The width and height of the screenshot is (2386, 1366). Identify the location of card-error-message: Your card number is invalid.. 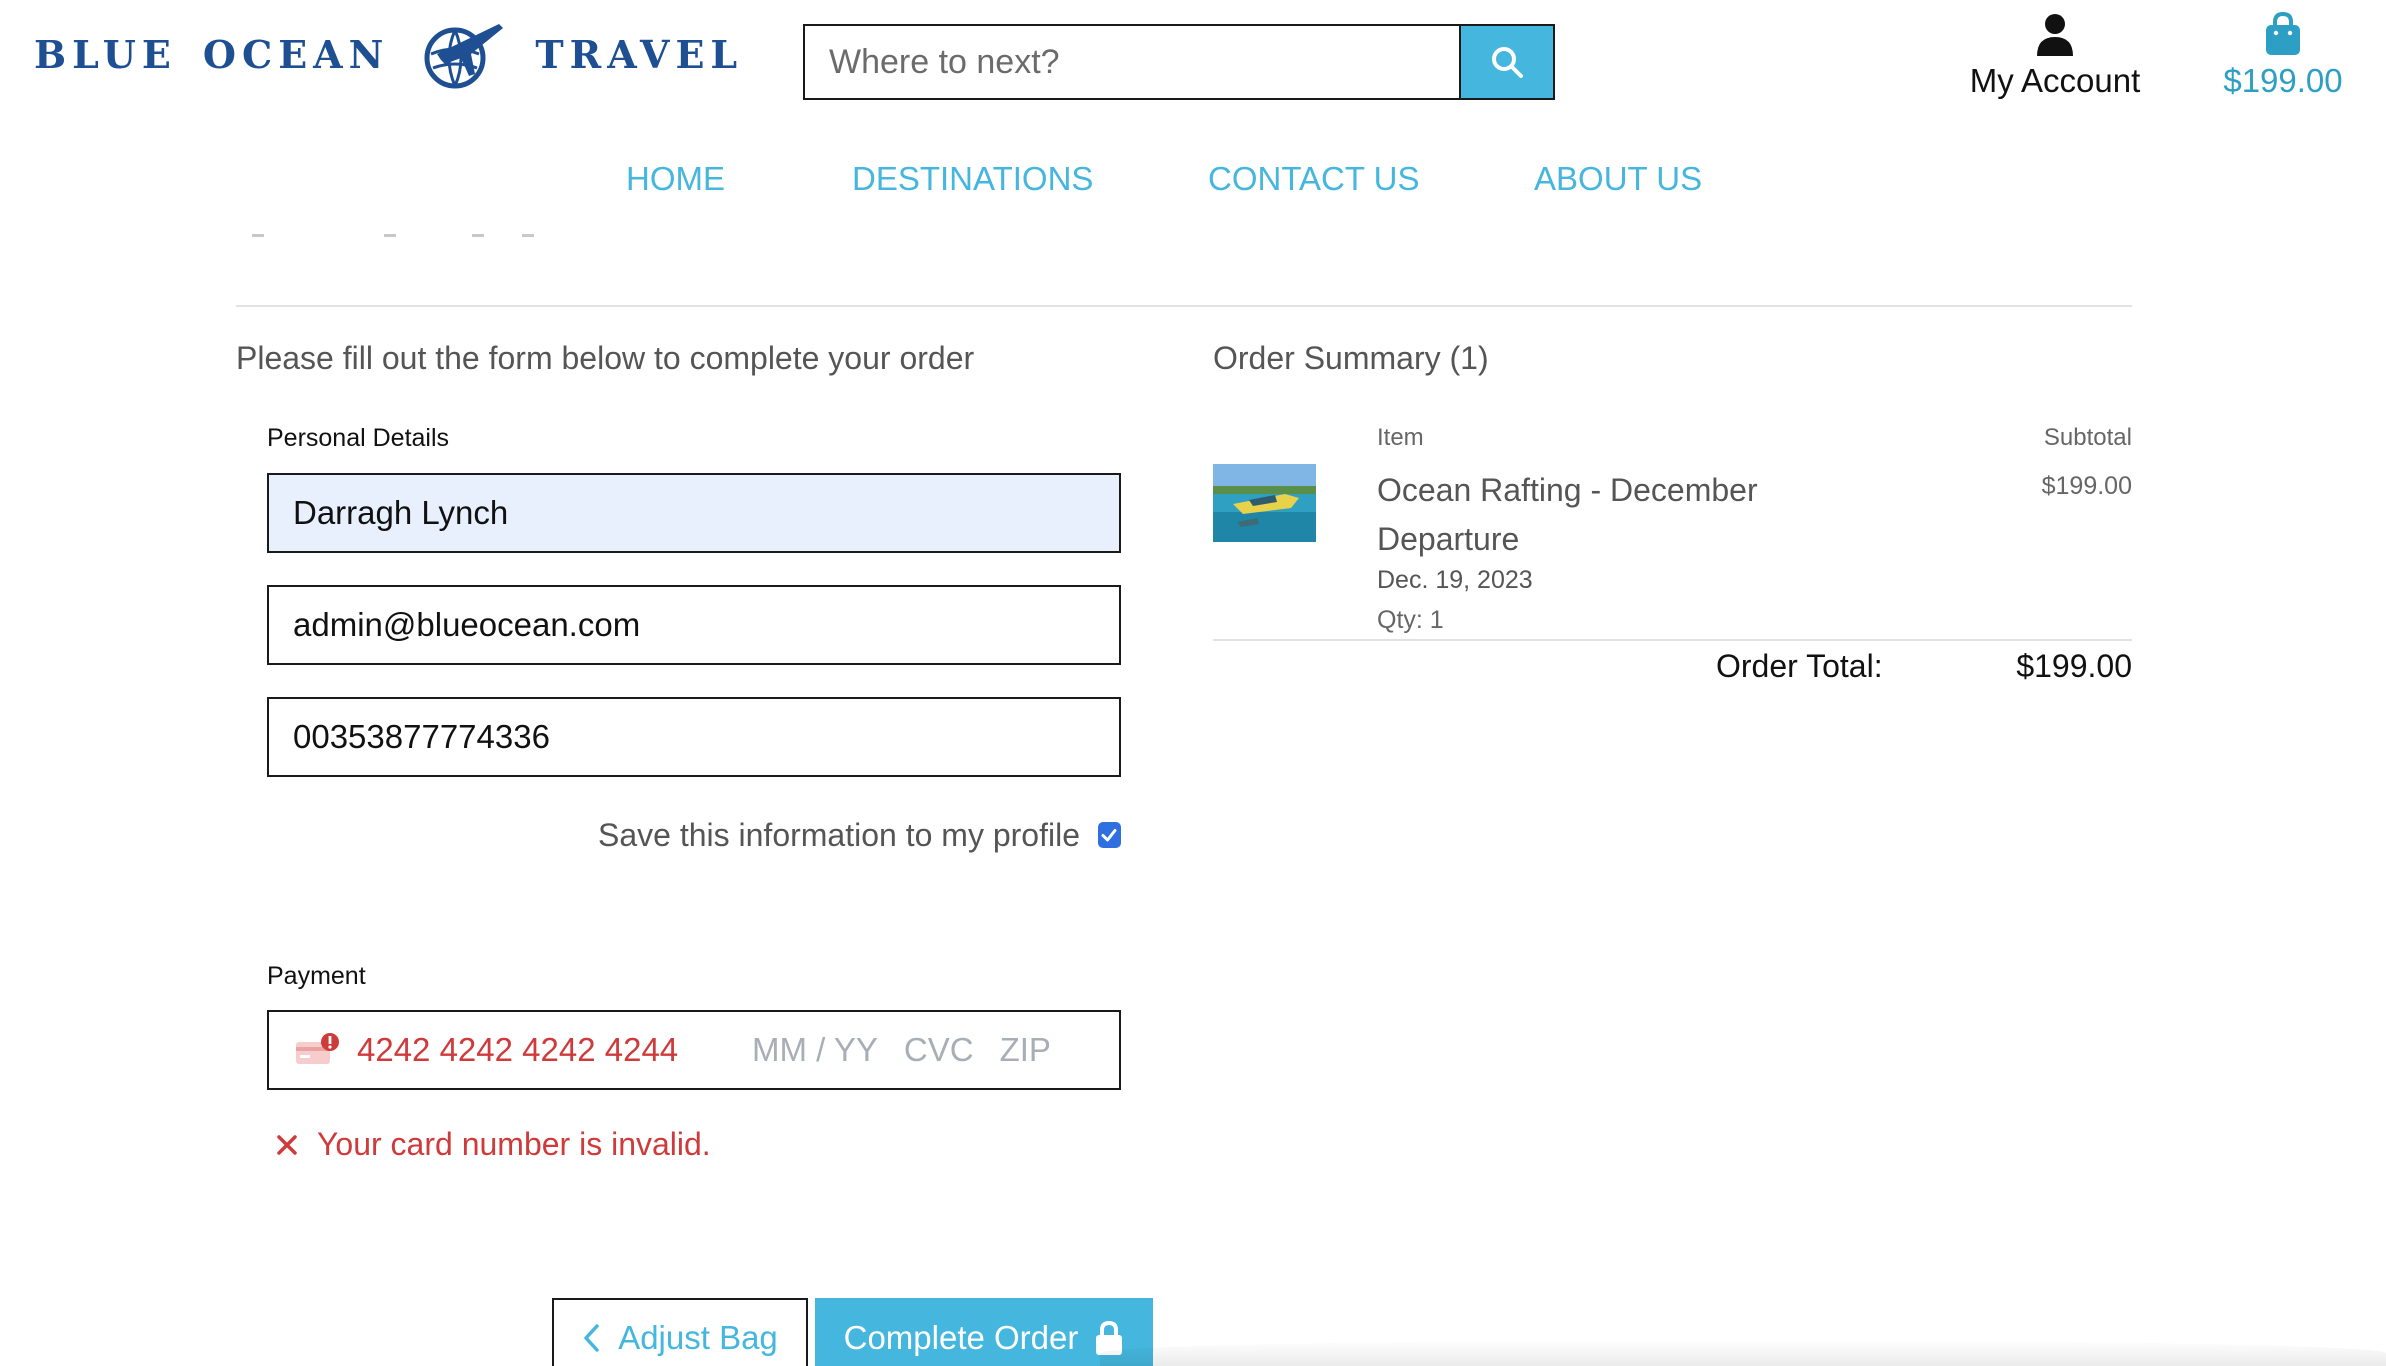
(493, 1144).